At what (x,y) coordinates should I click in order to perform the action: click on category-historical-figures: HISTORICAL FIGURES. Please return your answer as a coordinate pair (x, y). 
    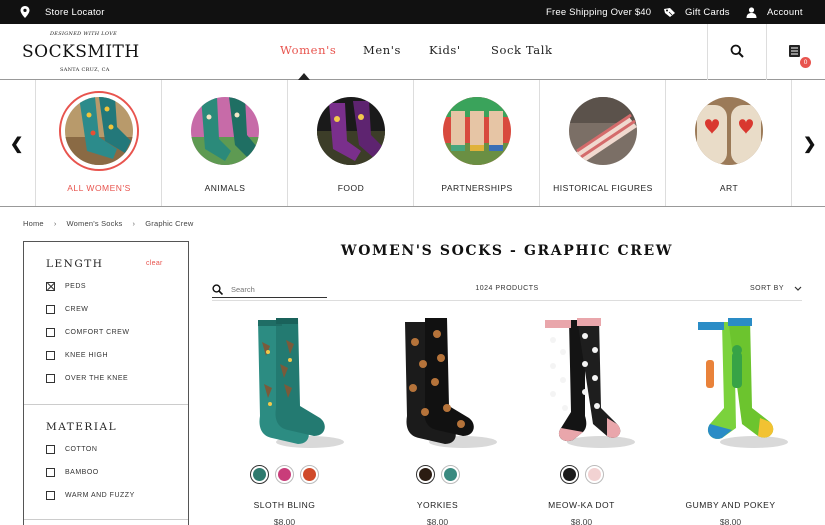
    Looking at the image, I should click on (602, 143).